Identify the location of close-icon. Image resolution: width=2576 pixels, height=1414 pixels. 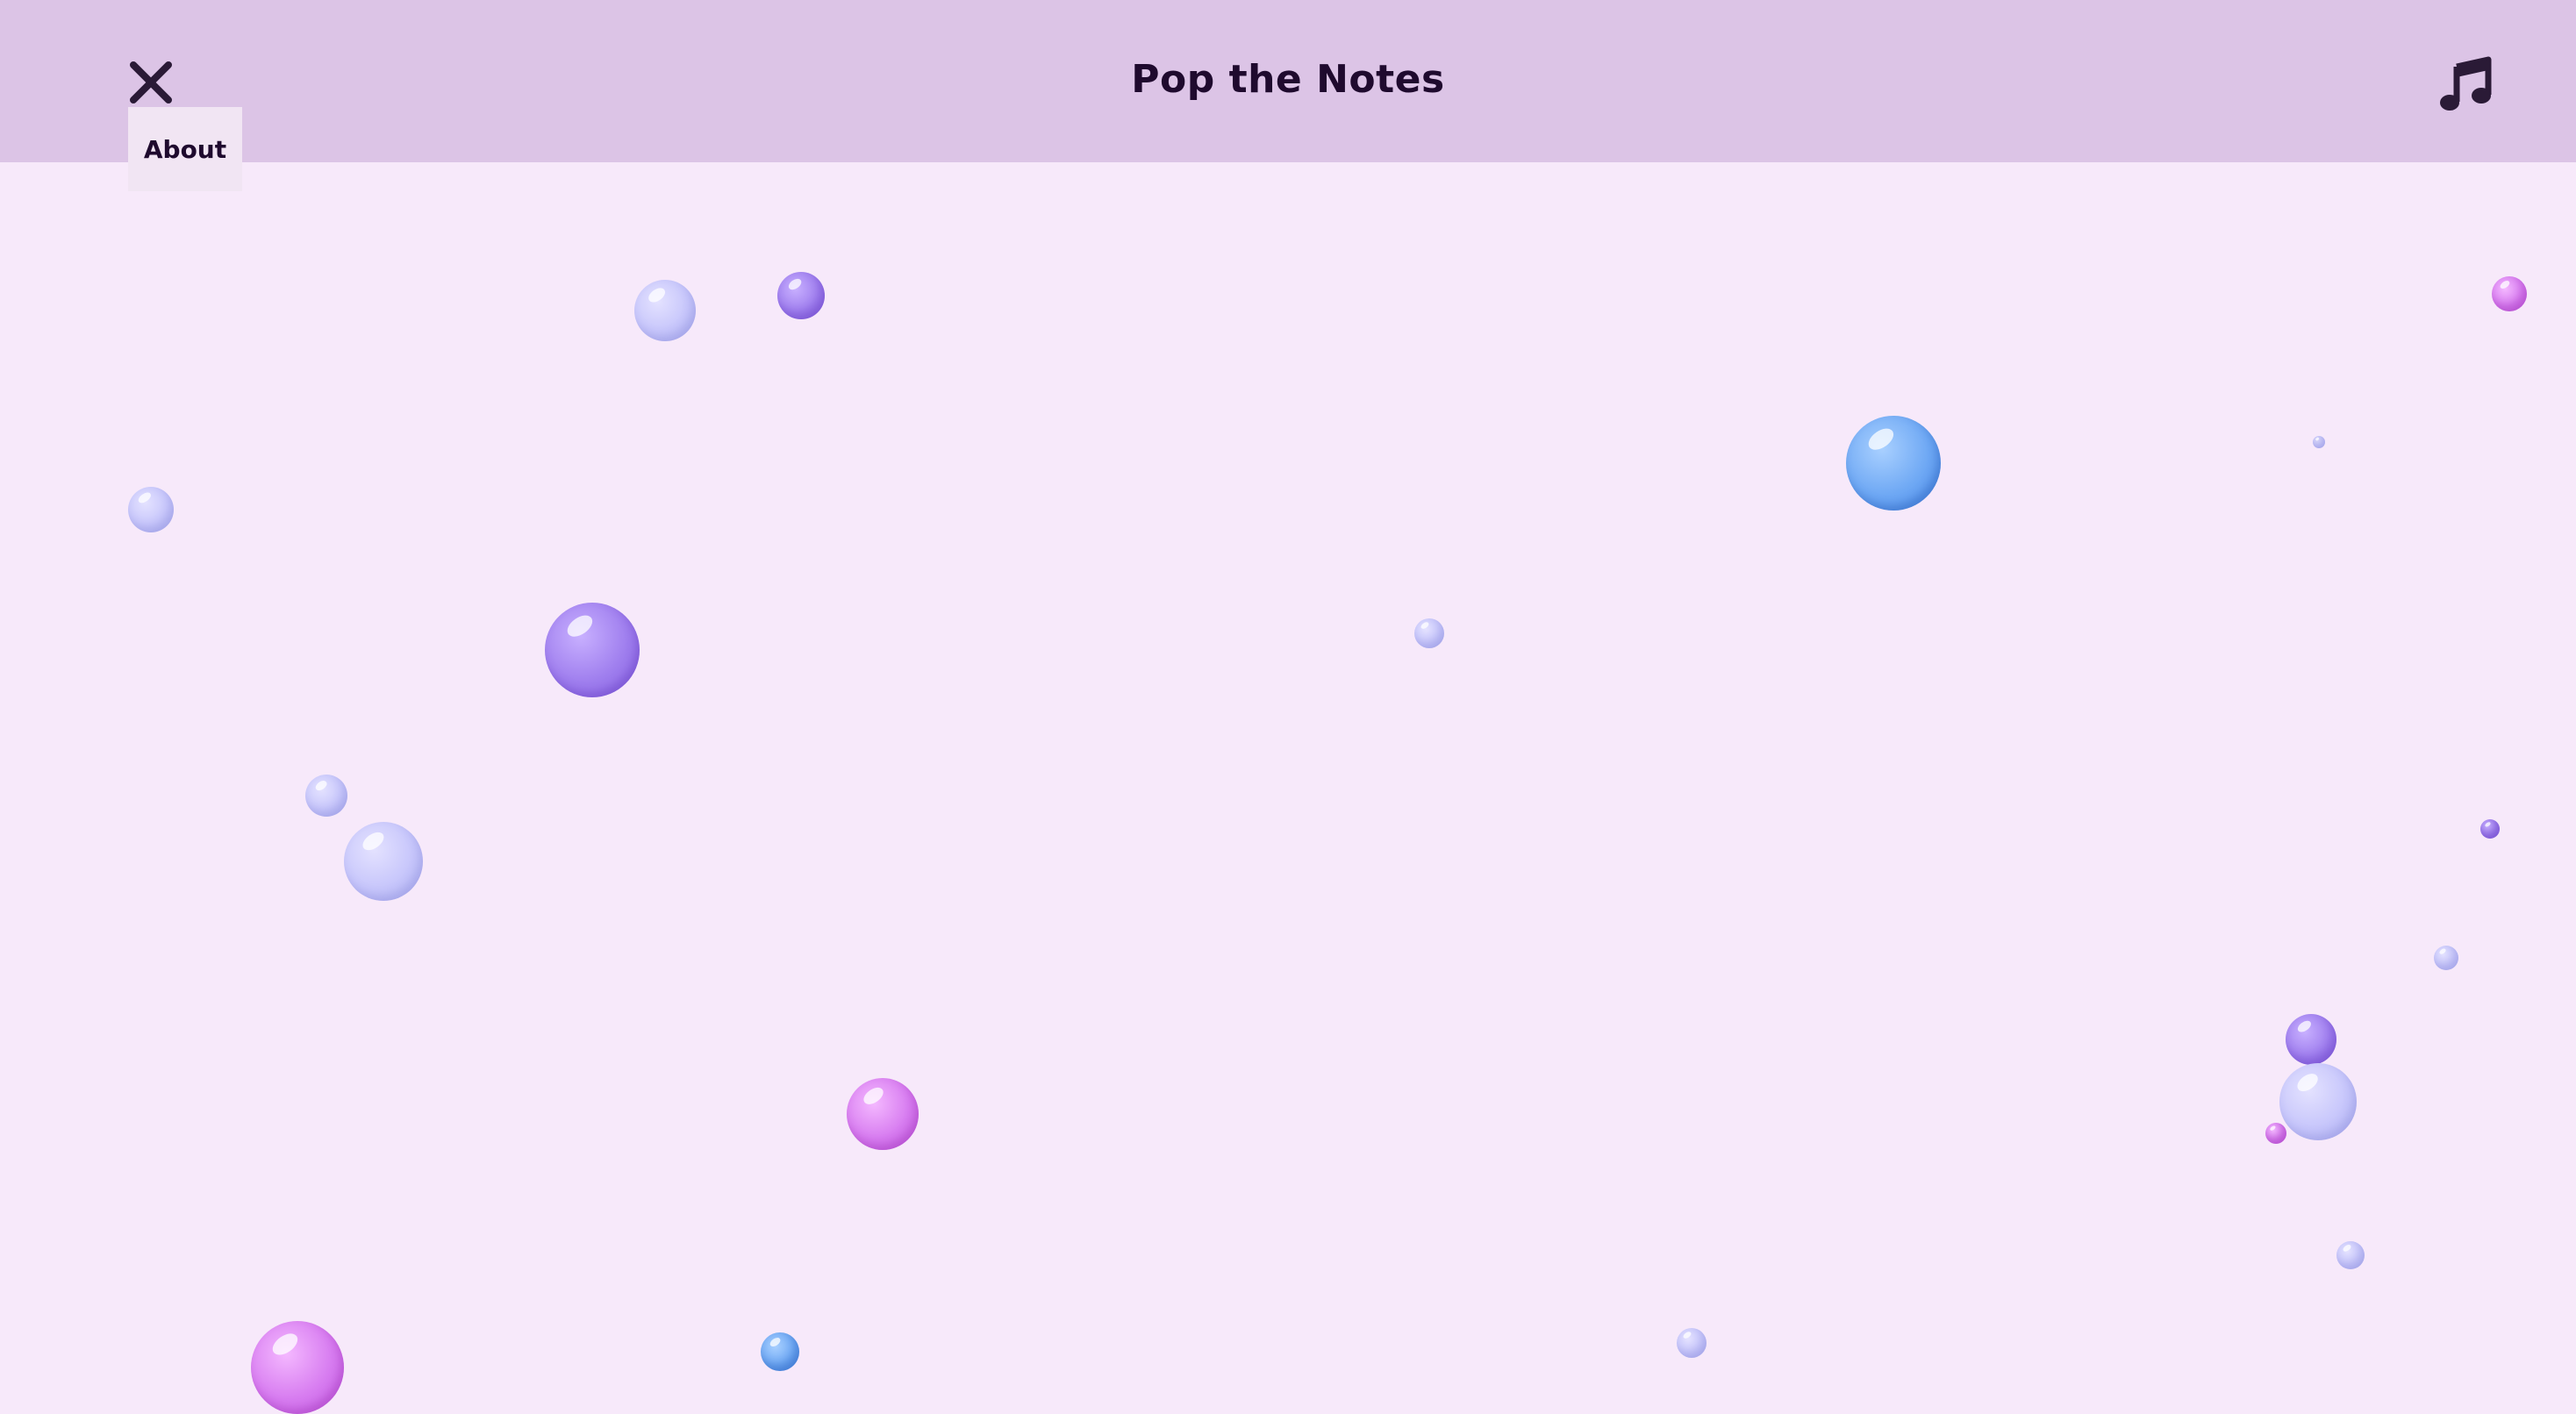
(151, 82).